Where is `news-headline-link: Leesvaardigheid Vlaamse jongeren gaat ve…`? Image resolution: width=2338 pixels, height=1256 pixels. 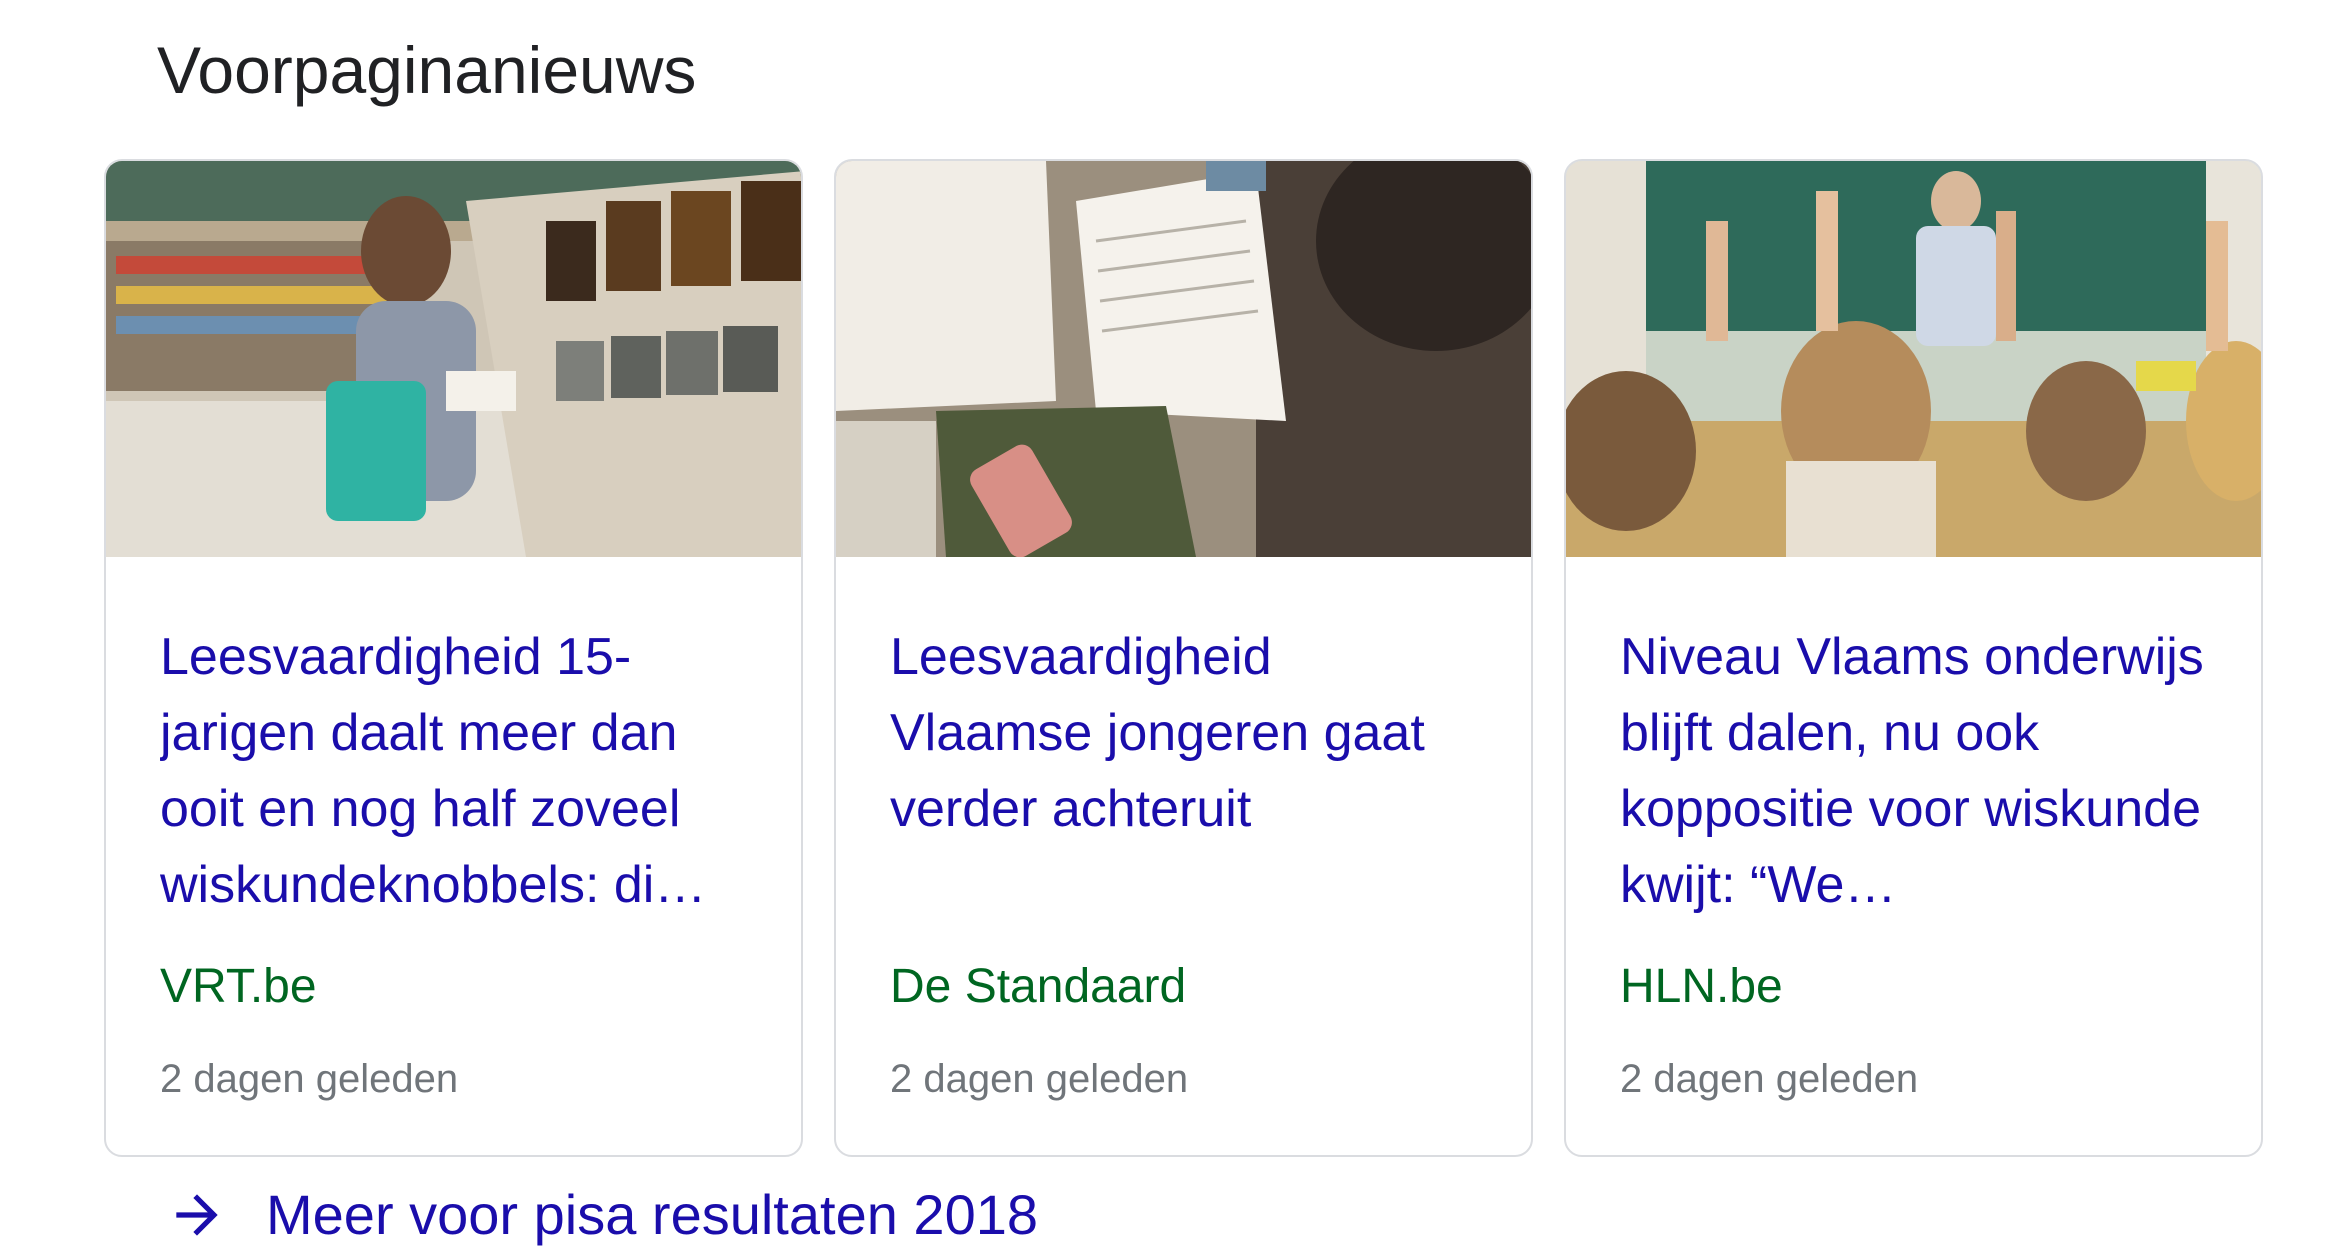
news-headline-link: Leesvaardigheid Vlaamse jongeren gaat ve… is located at coordinates (1183, 771).